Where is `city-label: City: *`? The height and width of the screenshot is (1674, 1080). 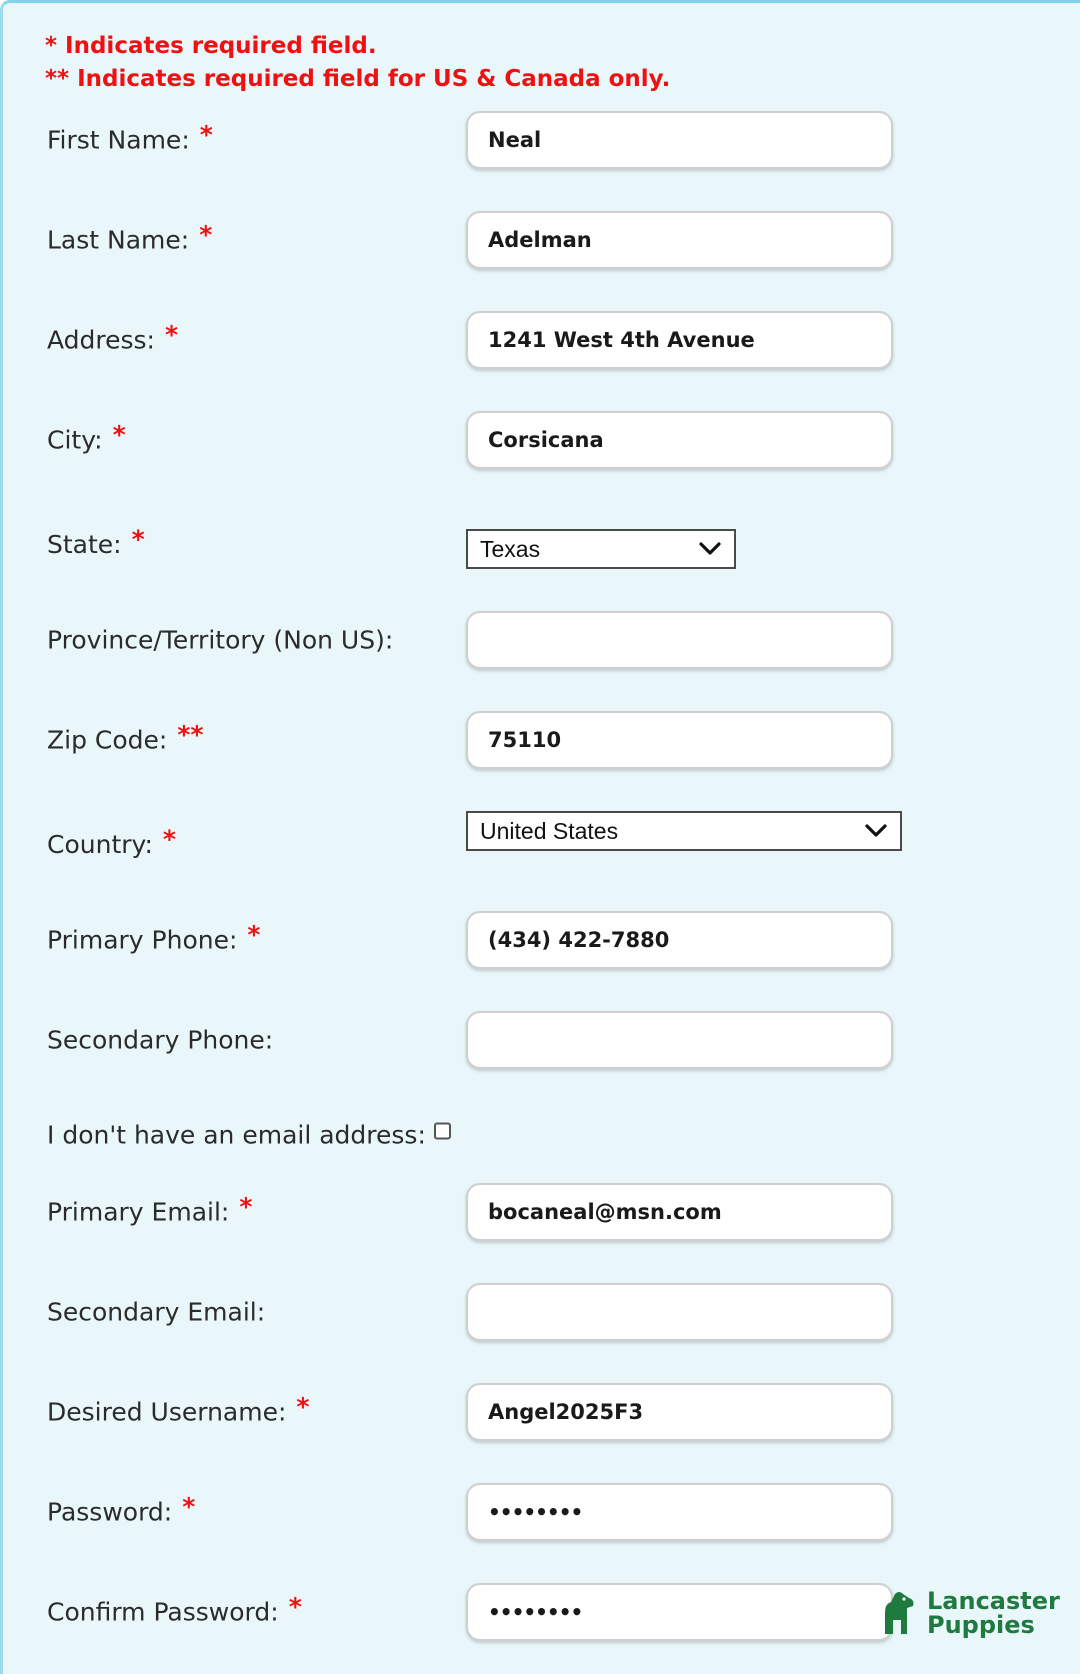
city-label: City: * is located at coordinates (86, 437).